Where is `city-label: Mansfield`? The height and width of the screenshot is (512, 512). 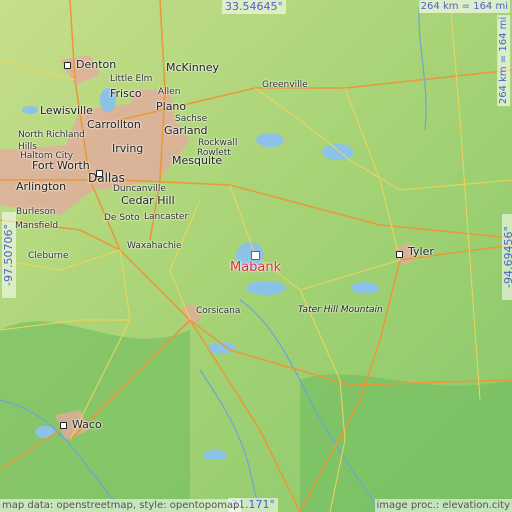
city-label: Mansfield is located at coordinates (36, 226).